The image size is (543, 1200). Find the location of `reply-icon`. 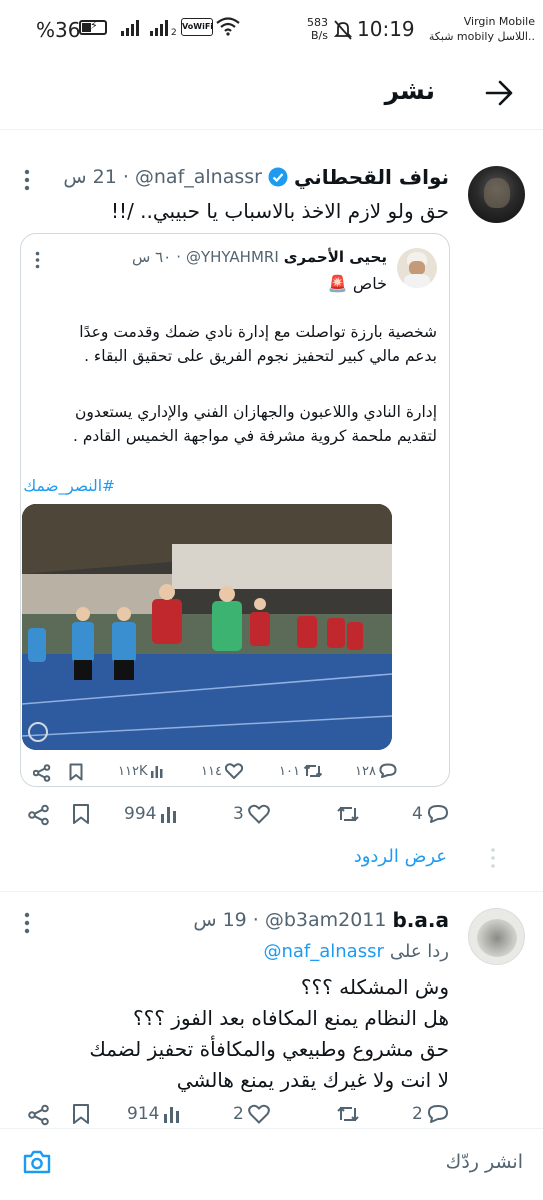

reply-icon is located at coordinates (437, 814).